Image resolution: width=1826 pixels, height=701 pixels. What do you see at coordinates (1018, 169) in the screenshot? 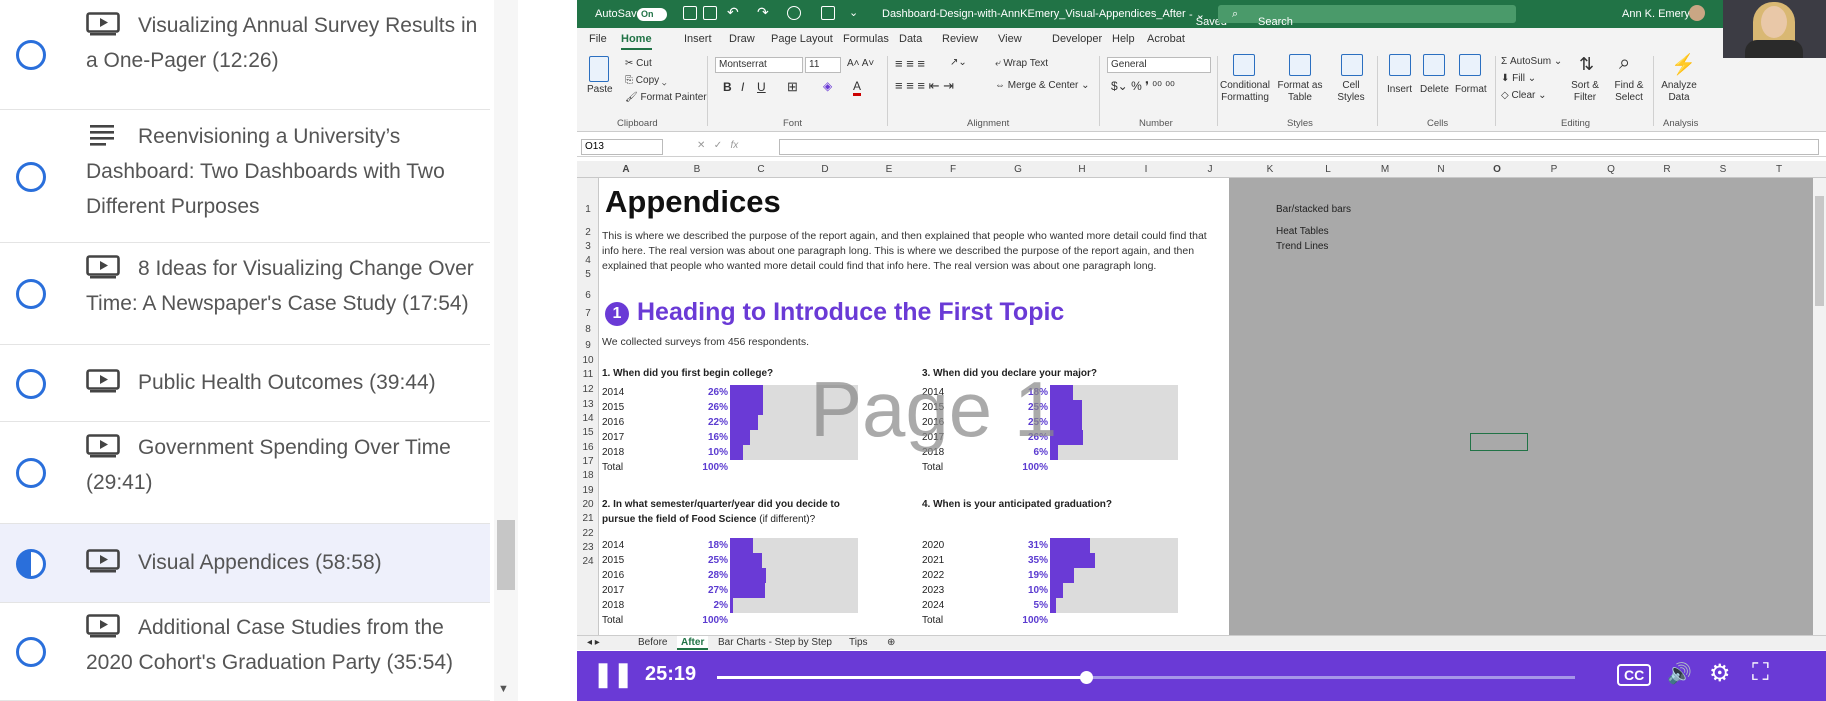
I see `column-header: G` at bounding box center [1018, 169].